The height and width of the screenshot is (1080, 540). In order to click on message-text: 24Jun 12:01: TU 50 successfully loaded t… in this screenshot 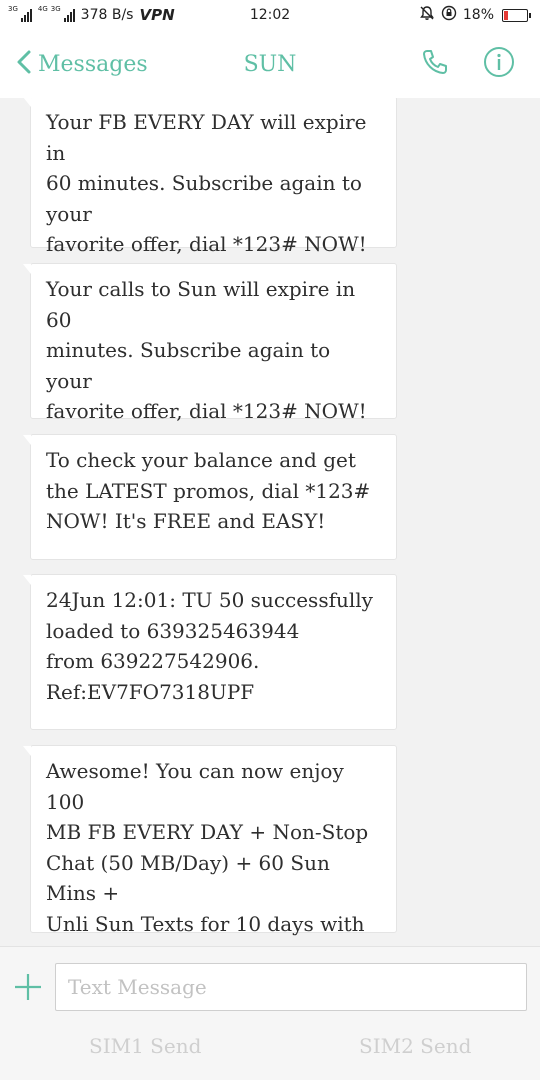, I will do `click(209, 646)`.